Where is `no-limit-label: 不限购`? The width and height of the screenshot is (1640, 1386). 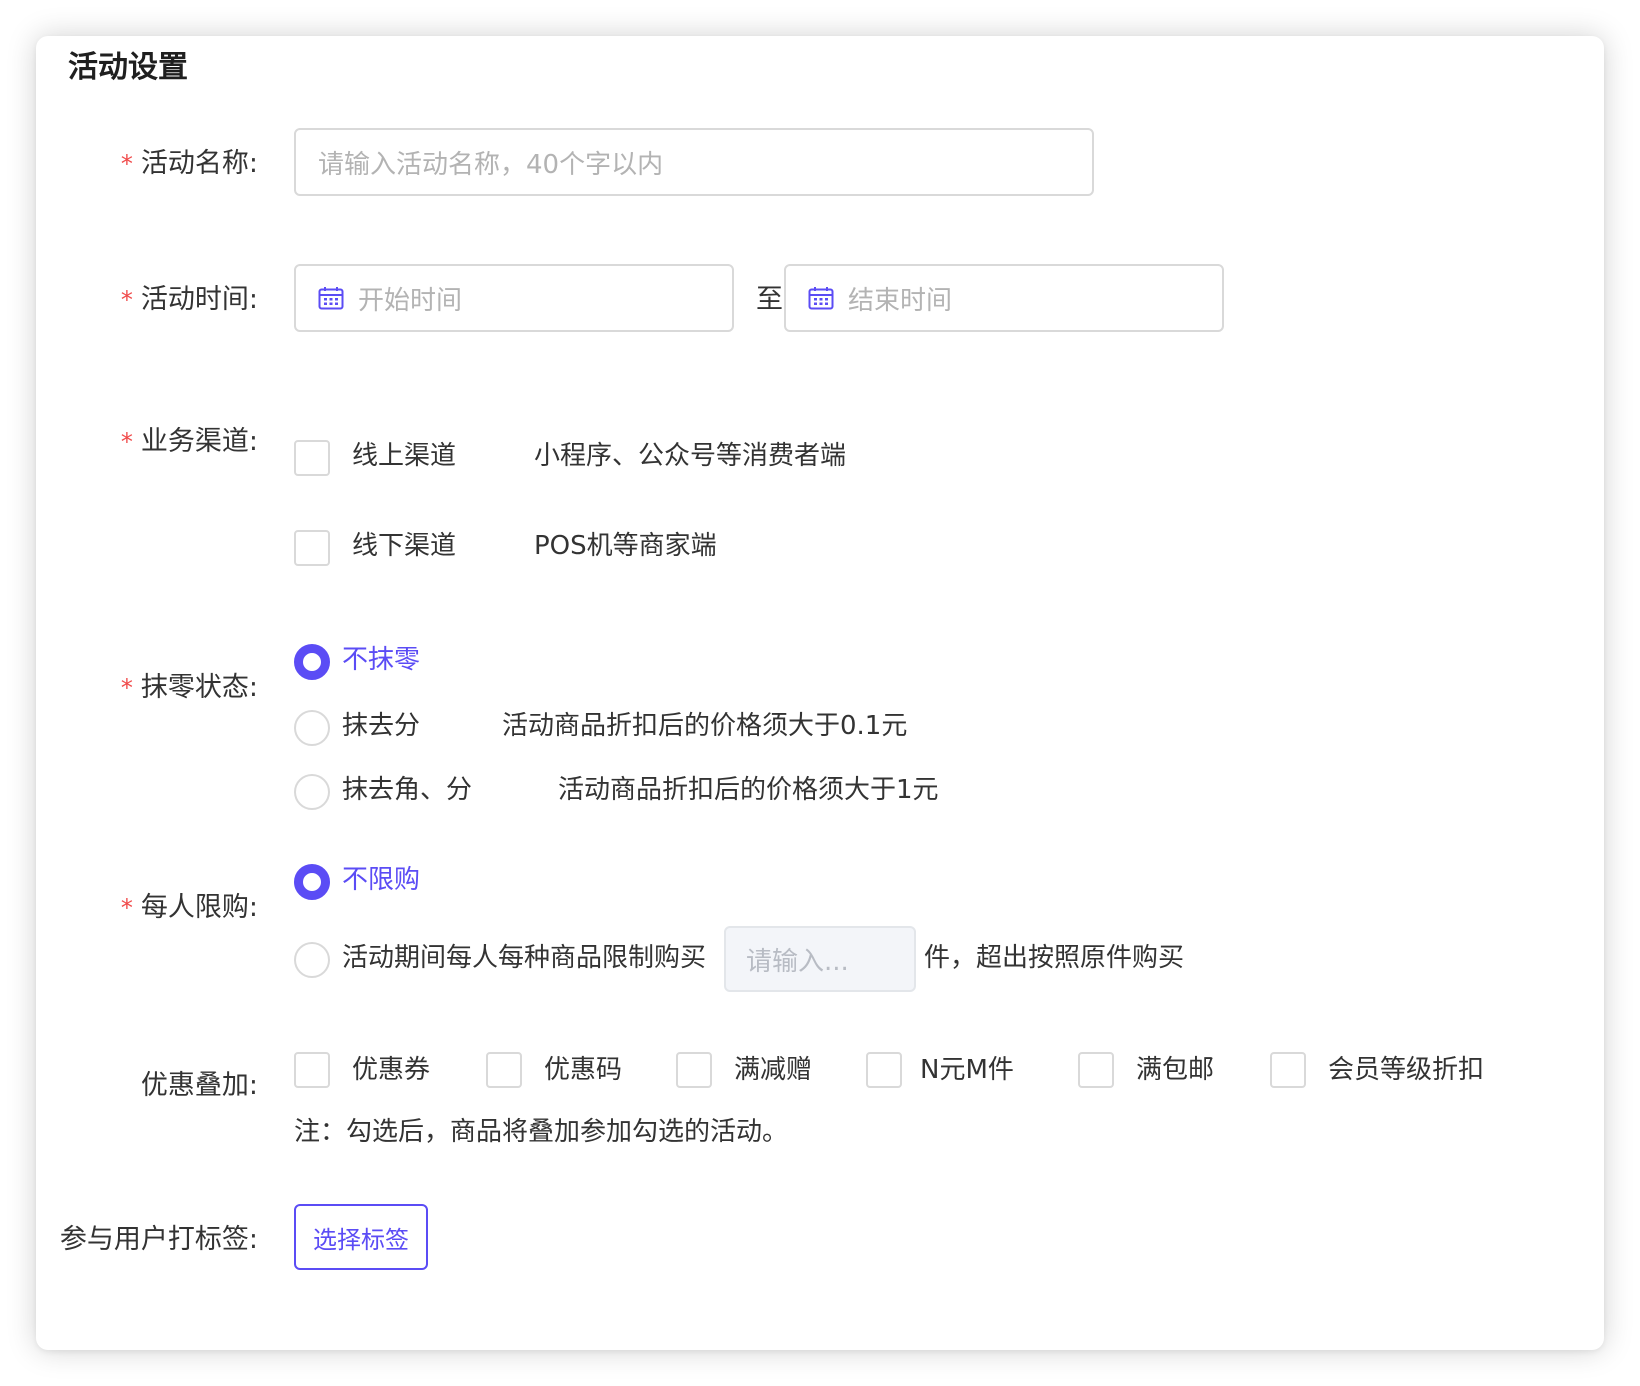 no-limit-label: 不限购 is located at coordinates (381, 880).